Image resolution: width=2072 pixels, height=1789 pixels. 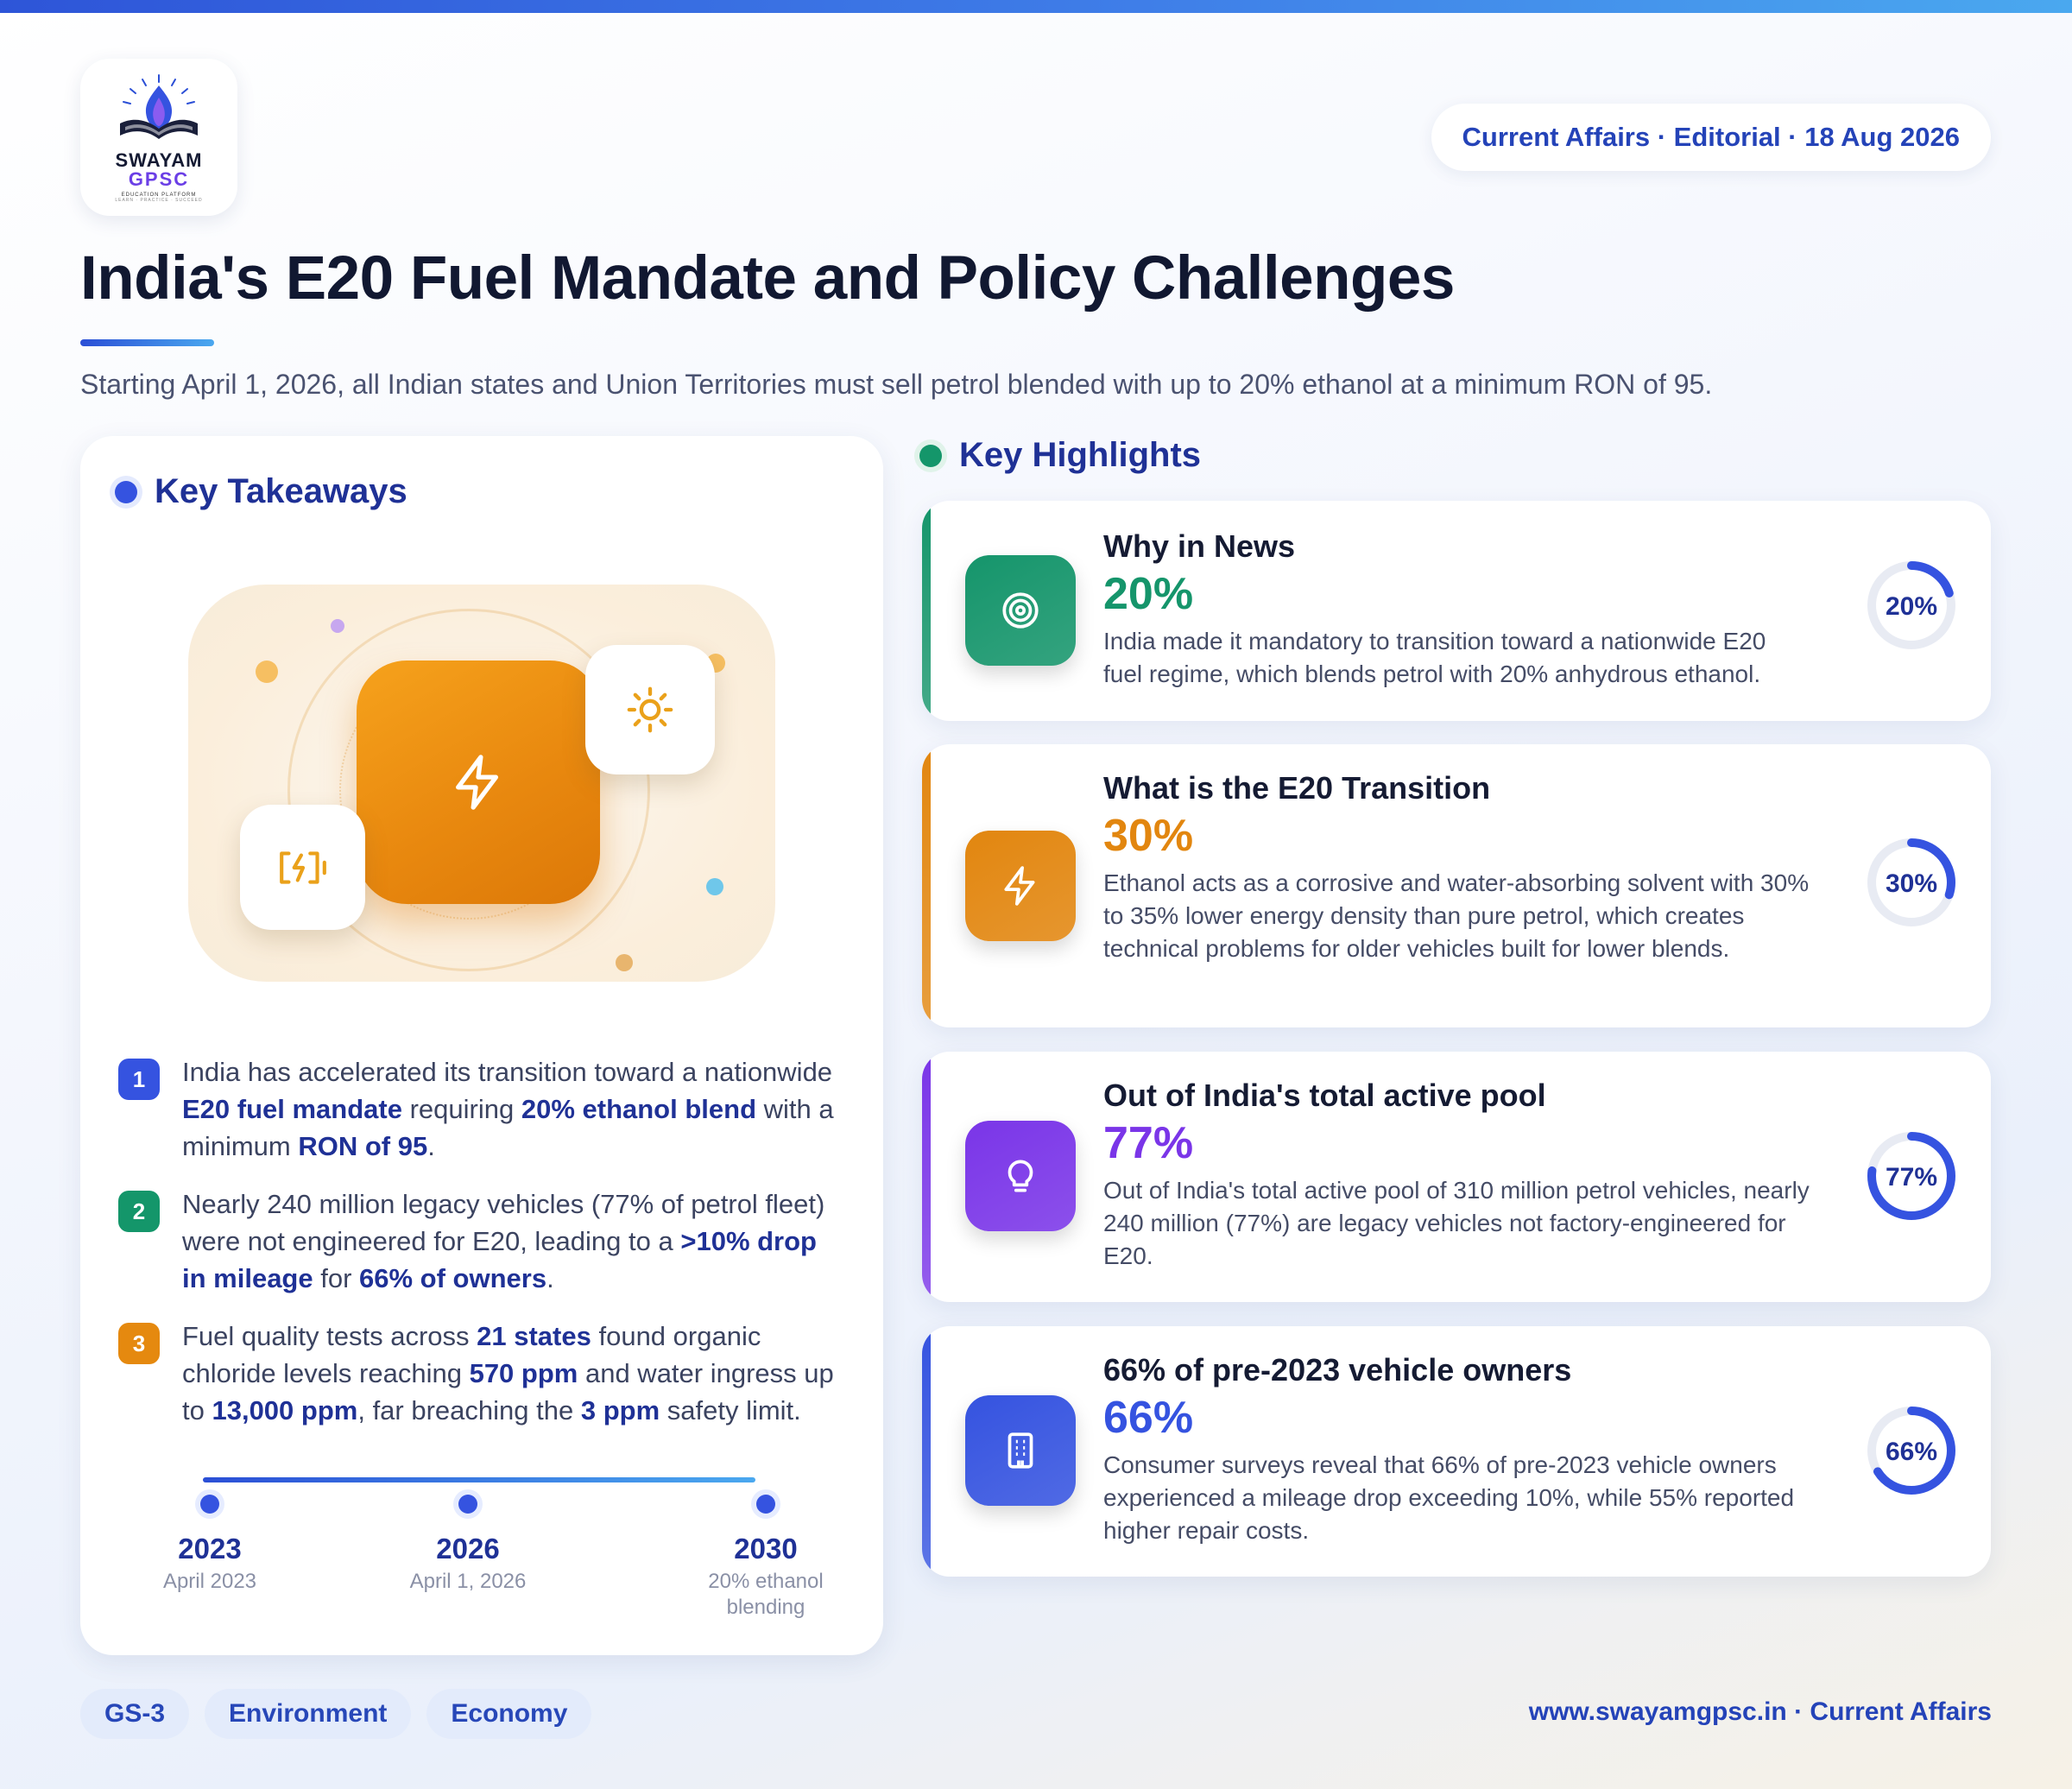 What do you see at coordinates (159, 200) in the screenshot?
I see `logo-motto: LEARN · PRACTICE · SUCCEED` at bounding box center [159, 200].